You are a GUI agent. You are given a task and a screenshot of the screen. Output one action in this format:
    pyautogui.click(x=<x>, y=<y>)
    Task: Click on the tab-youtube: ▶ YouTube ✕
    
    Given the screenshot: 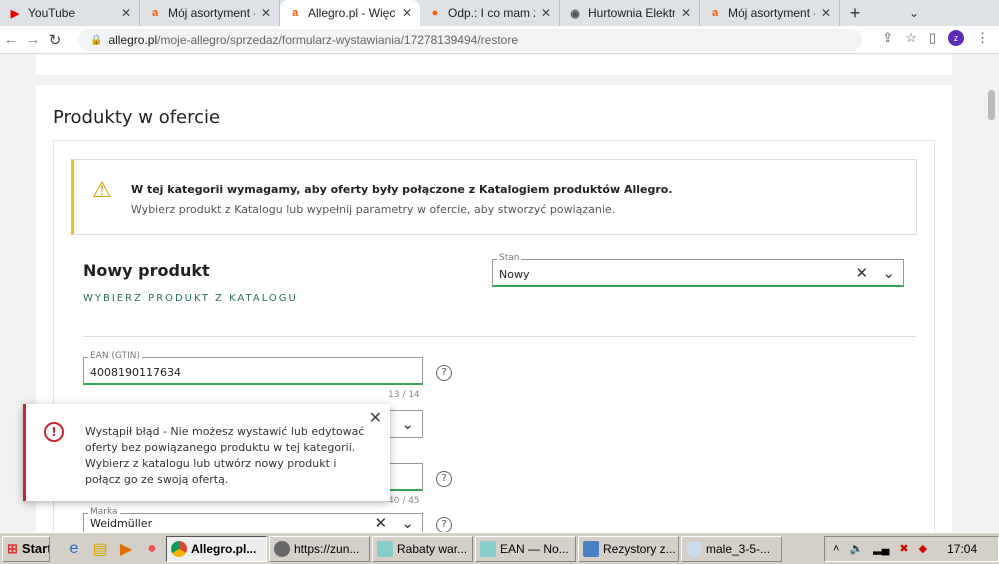 What is the action you would take?
    pyautogui.click(x=70, y=13)
    